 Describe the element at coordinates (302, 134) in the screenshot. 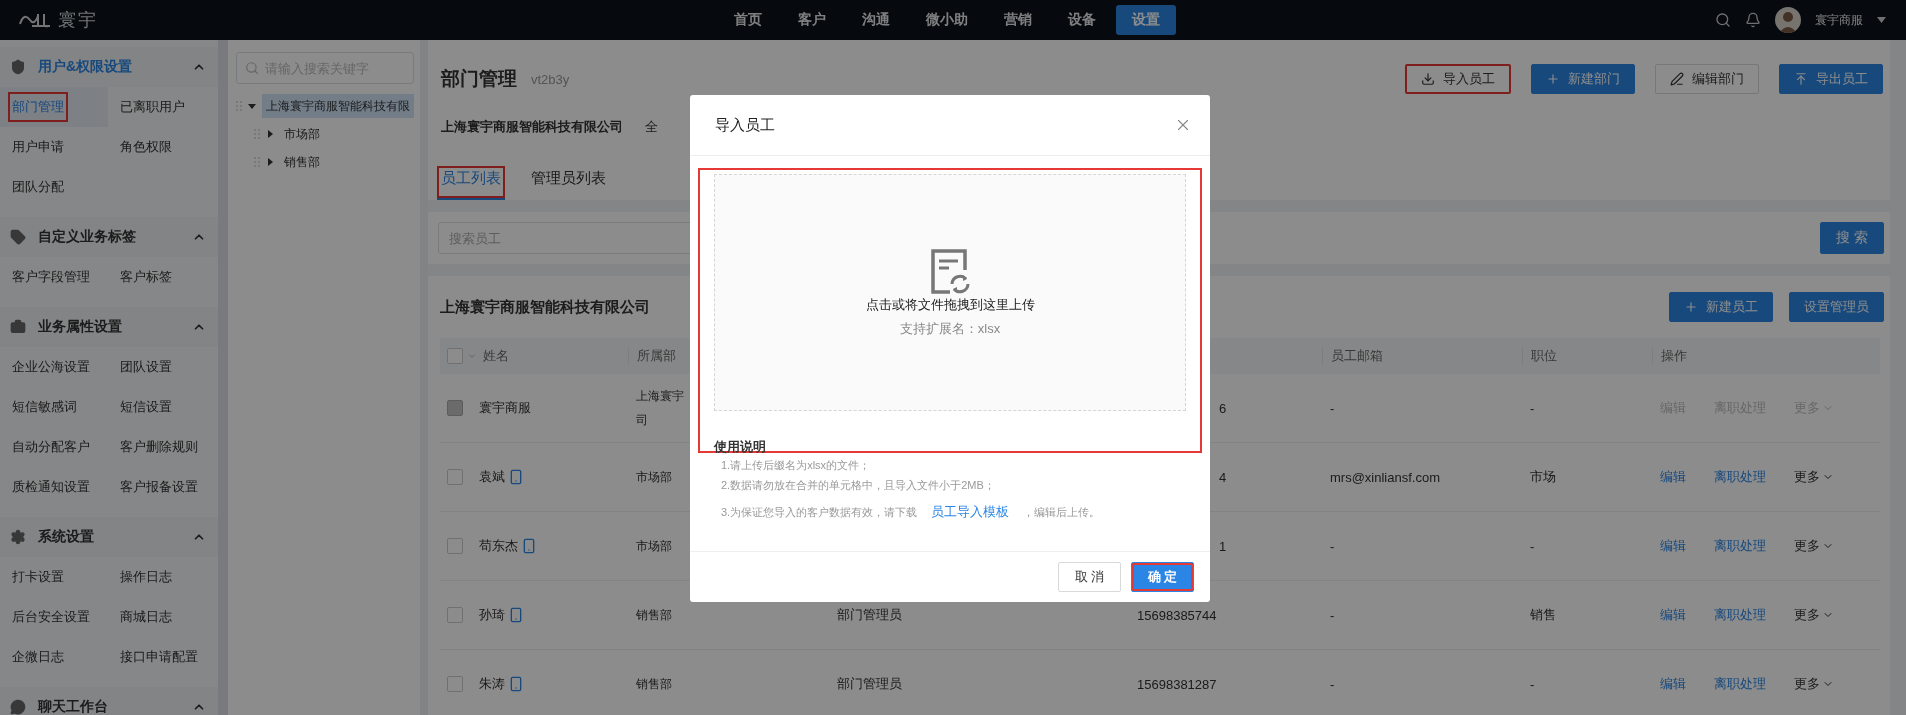

I see `tree-node: 市场部` at that location.